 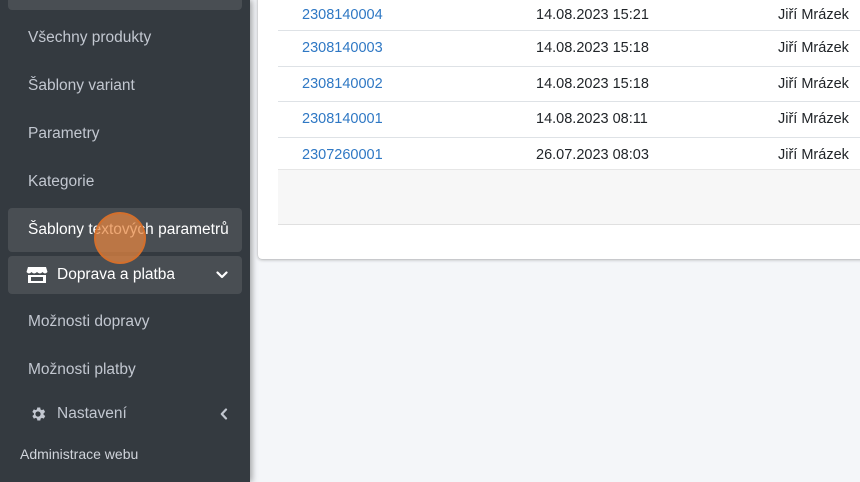 What do you see at coordinates (342, 48) in the screenshot?
I see `record-number-link: 2308140003` at bounding box center [342, 48].